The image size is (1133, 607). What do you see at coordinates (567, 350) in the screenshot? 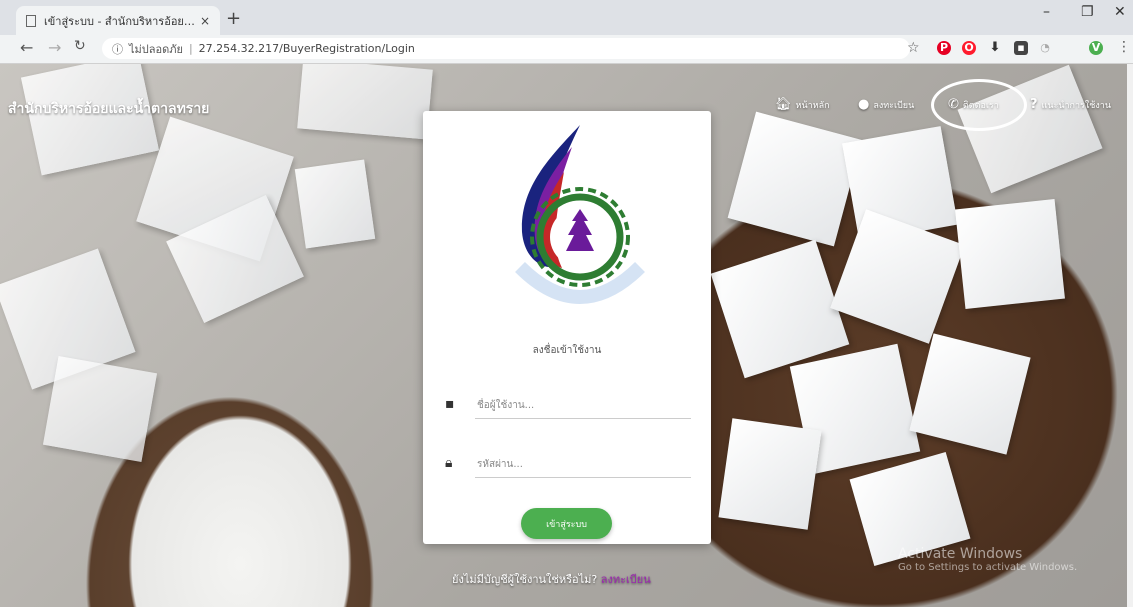
I see `login-heading: ลงชื่อเข้าใช้งาน` at bounding box center [567, 350].